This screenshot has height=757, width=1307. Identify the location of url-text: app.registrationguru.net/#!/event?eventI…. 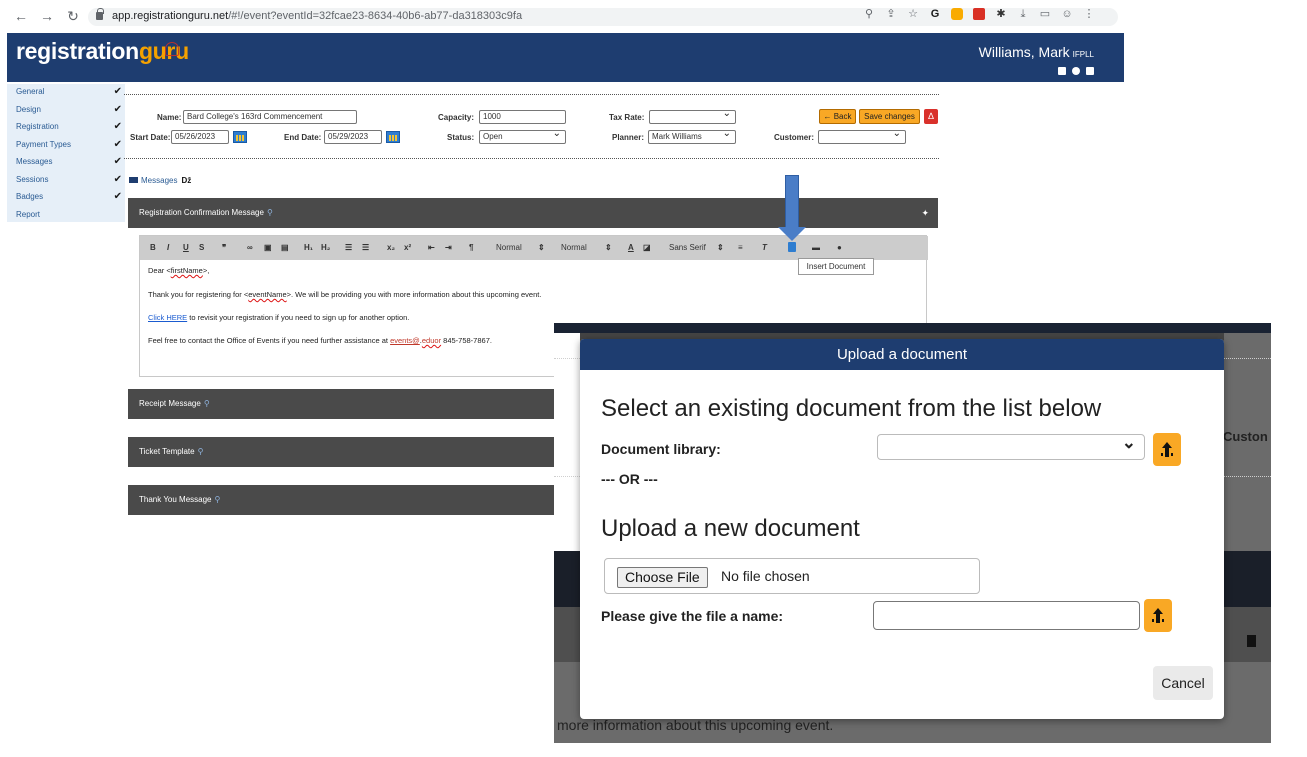
(317, 16).